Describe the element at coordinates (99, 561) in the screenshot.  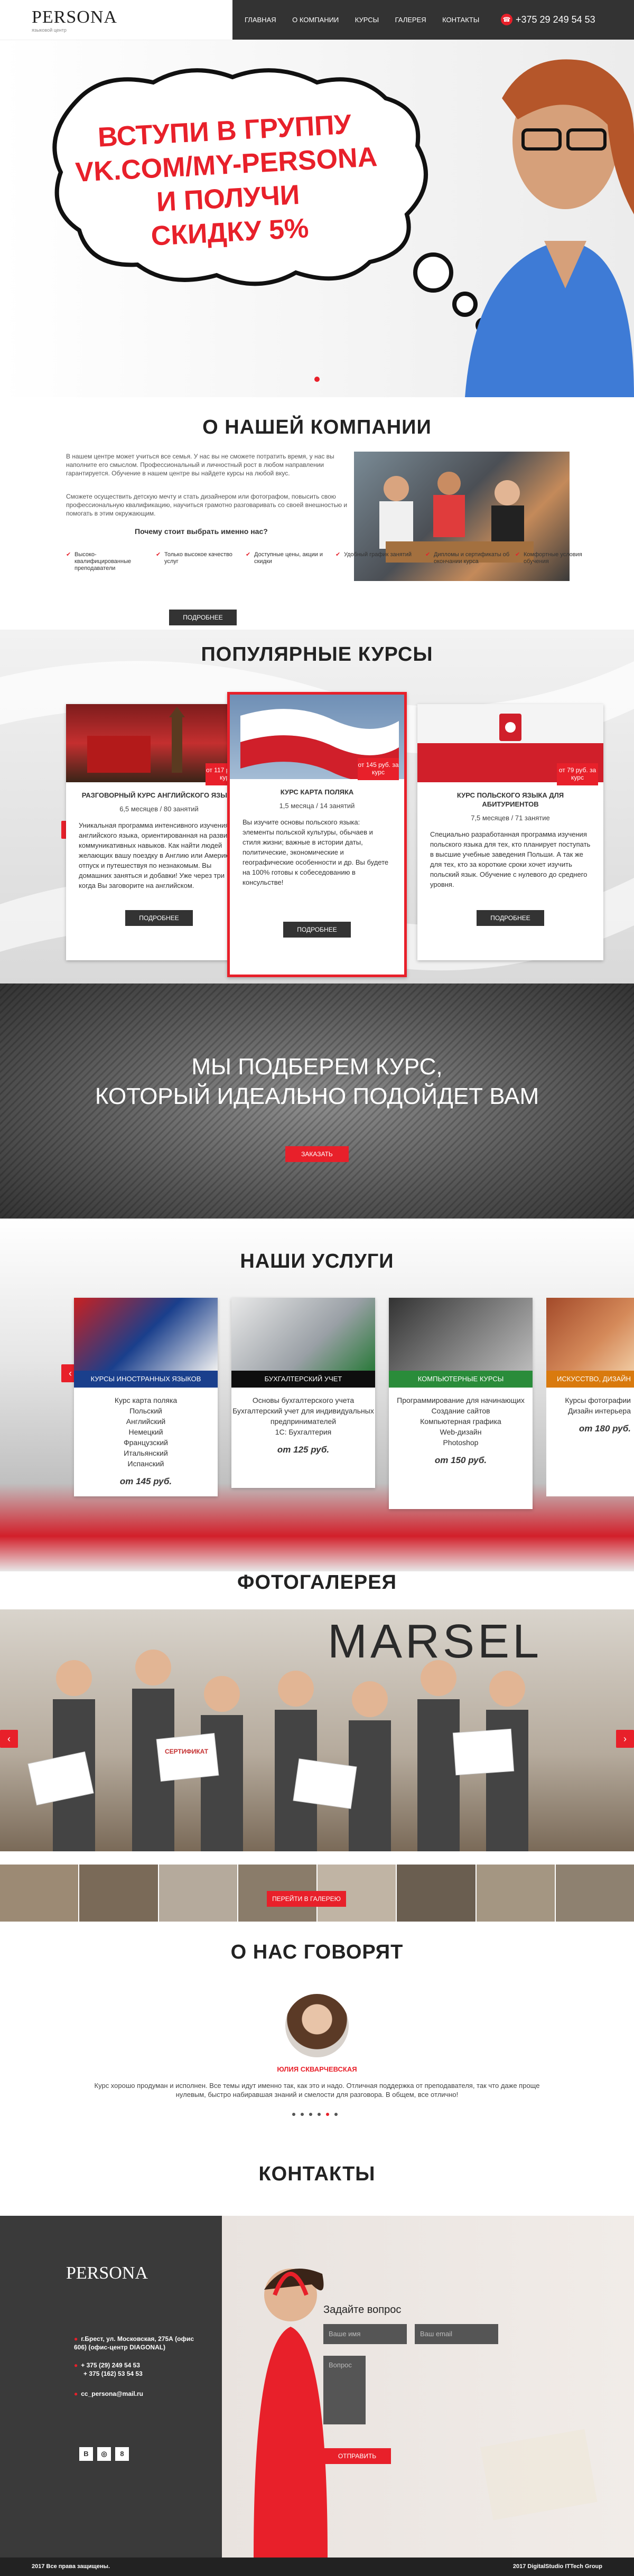
I see `feature-item: ✔ Высоко-квалифицированные преподаватели` at that location.